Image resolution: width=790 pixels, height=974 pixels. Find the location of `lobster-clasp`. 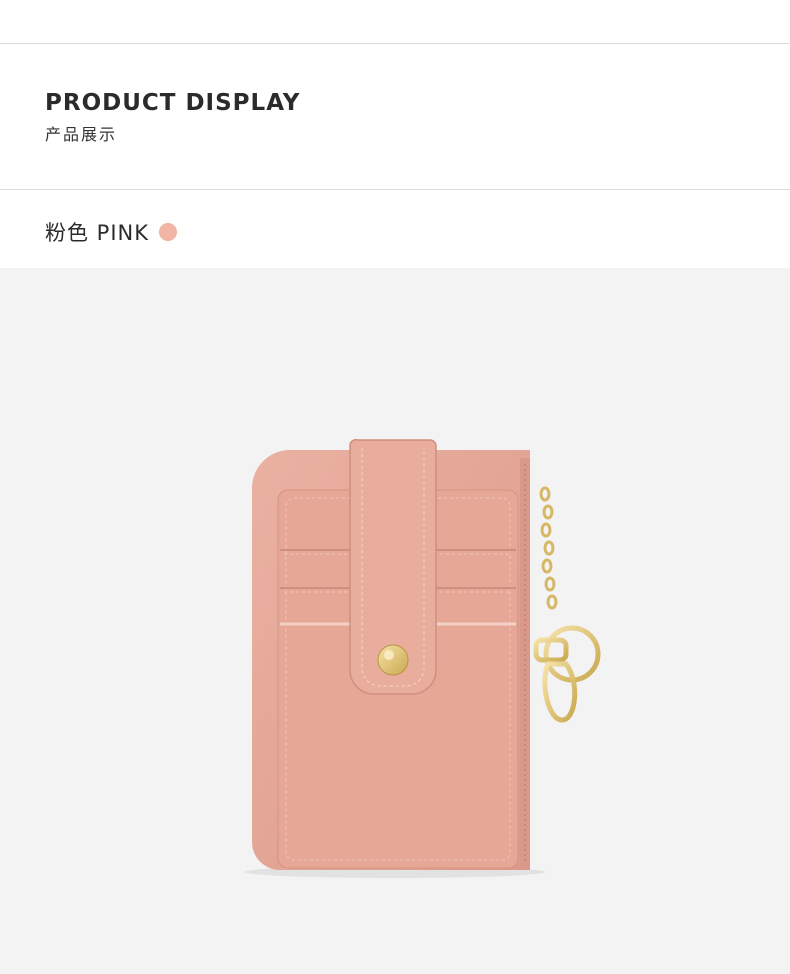

lobster-clasp is located at coordinates (560, 692).